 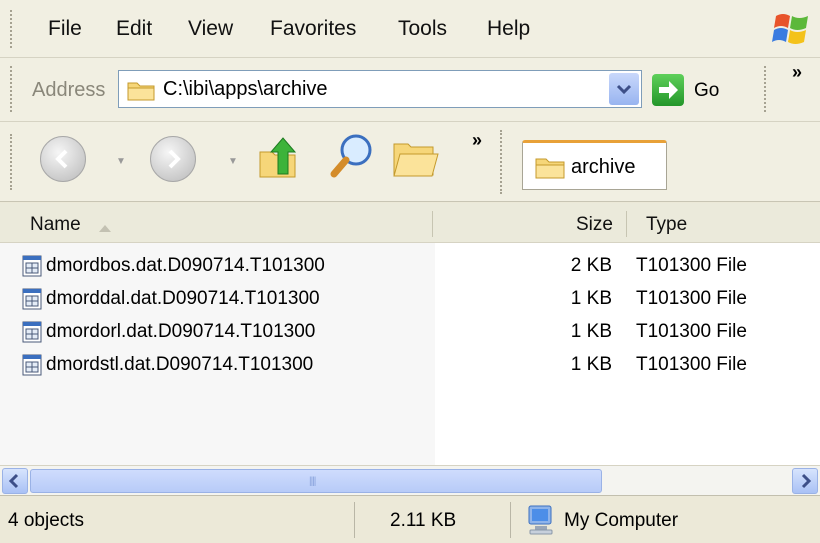 What do you see at coordinates (668, 90) in the screenshot?
I see `go-arrow-icon` at bounding box center [668, 90].